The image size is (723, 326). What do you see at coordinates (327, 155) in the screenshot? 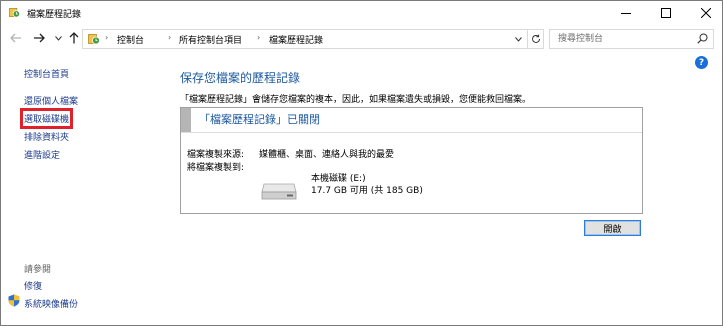
I see `copy-from-value: 媒體櫃、桌面、連絡人與我的最愛` at bounding box center [327, 155].